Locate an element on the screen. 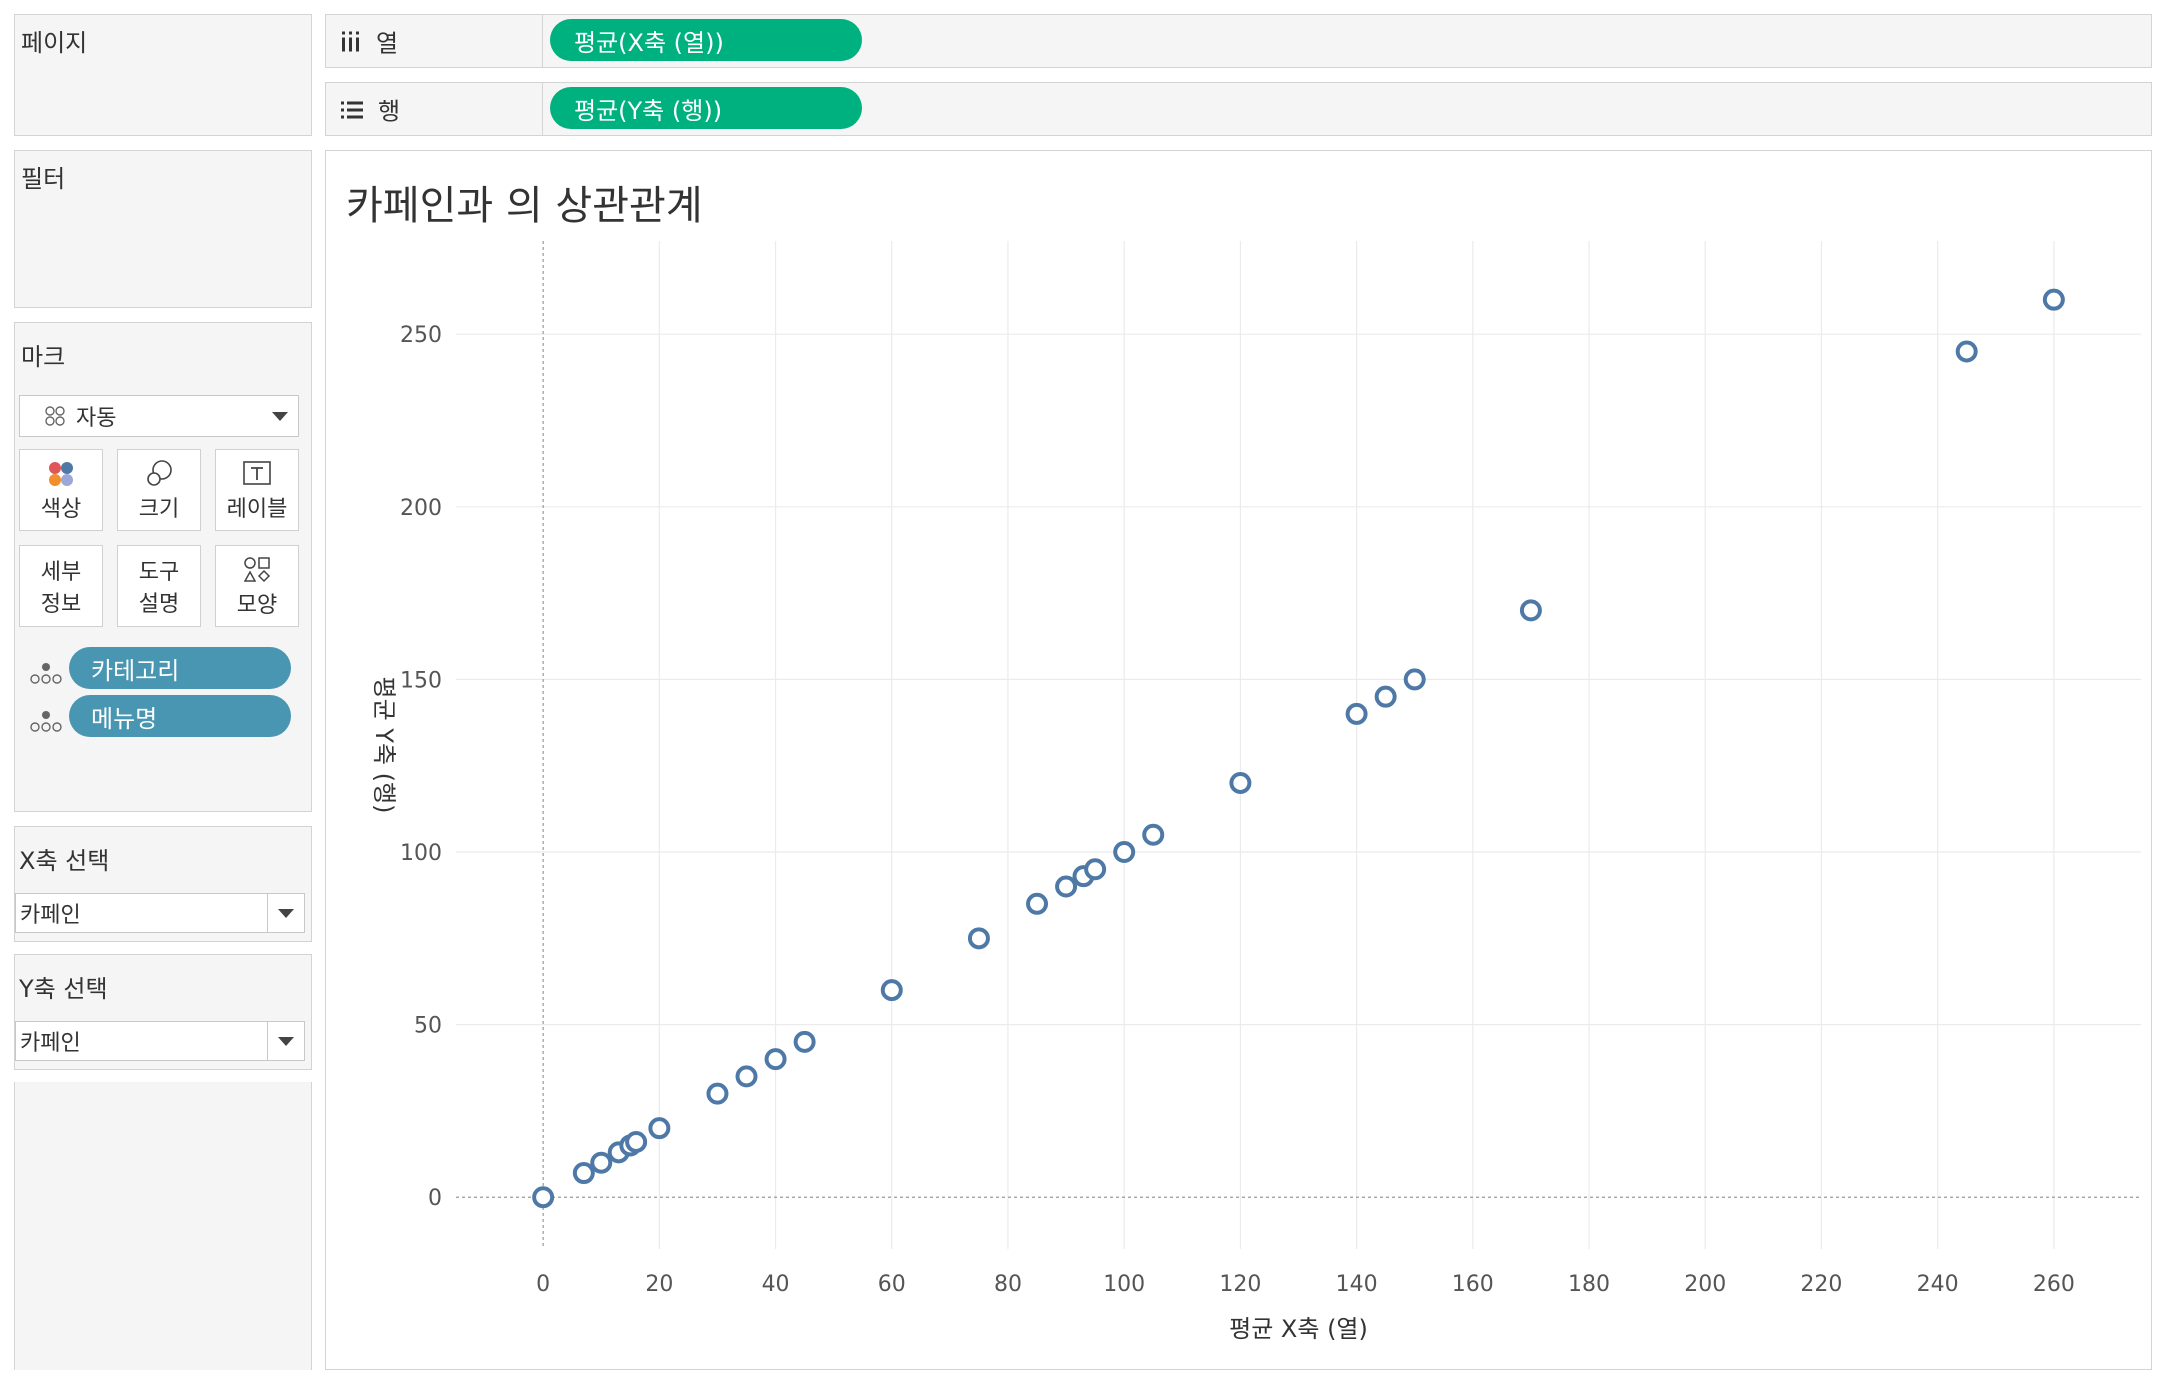  x-tick-label: 0 is located at coordinates (543, 1284).